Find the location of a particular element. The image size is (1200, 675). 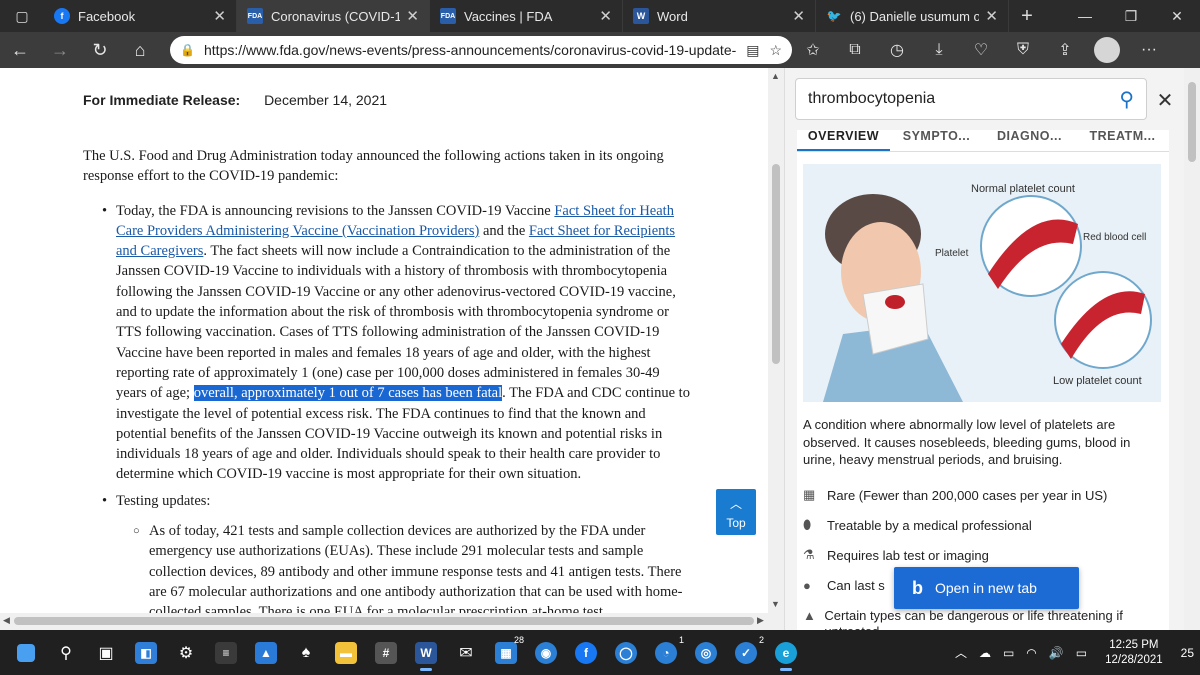

sidebar-search-input: thrombocytopenia ⚲ is located at coordinates (971, 99).